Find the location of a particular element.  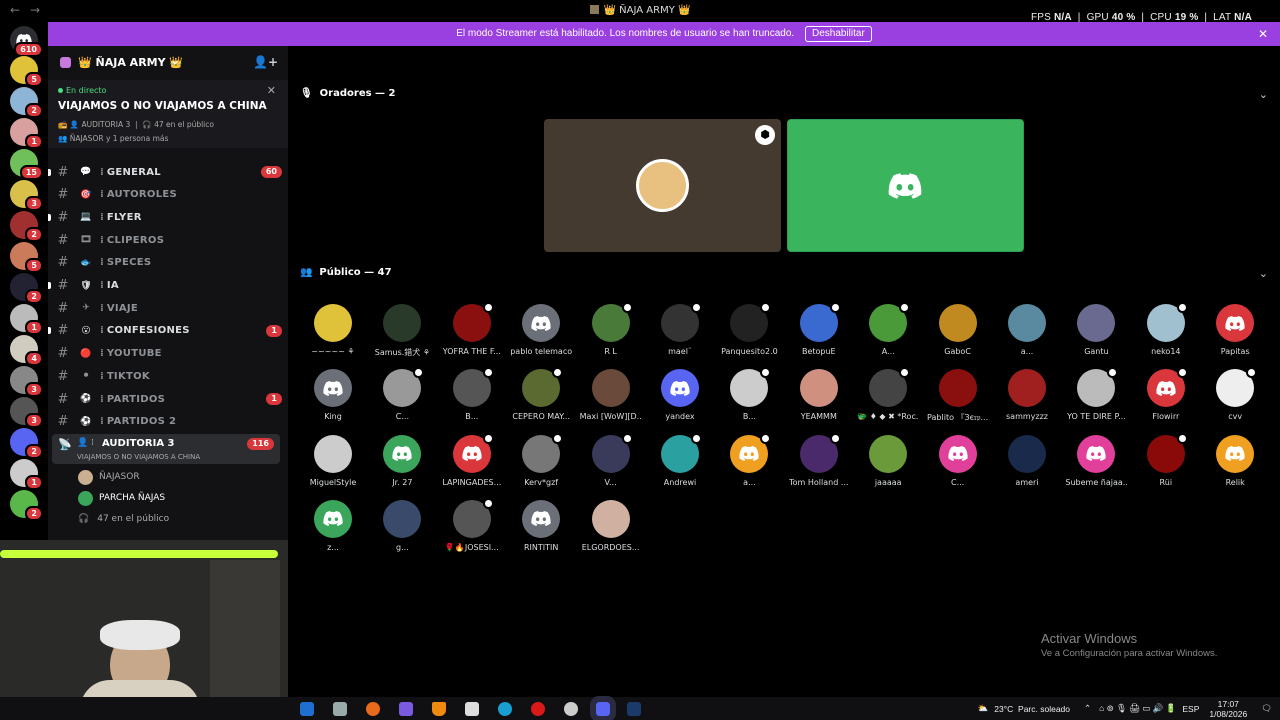

outlook-icon is located at coordinates (307, 709).